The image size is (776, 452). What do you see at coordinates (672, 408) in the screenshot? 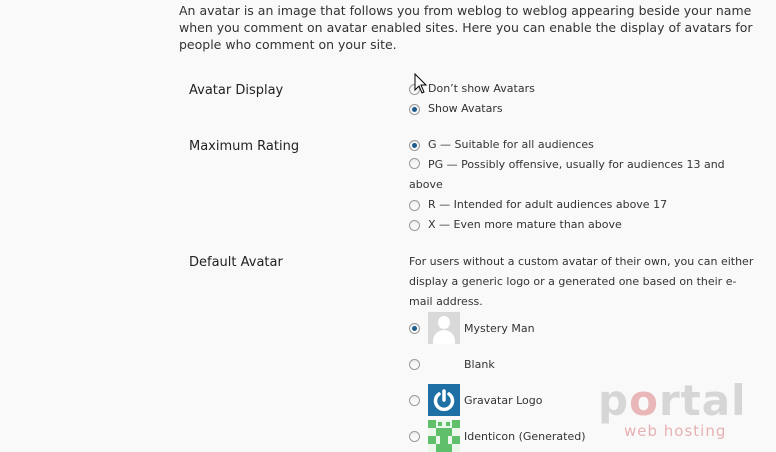
I see `portal-web-hosting-watermark: portal web hosting` at bounding box center [672, 408].